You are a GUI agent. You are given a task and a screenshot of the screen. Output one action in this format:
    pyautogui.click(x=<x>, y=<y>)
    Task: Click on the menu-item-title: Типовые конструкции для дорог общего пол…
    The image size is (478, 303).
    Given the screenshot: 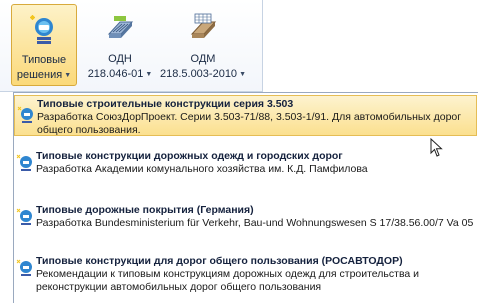 What is the action you would take?
    pyautogui.click(x=219, y=261)
    